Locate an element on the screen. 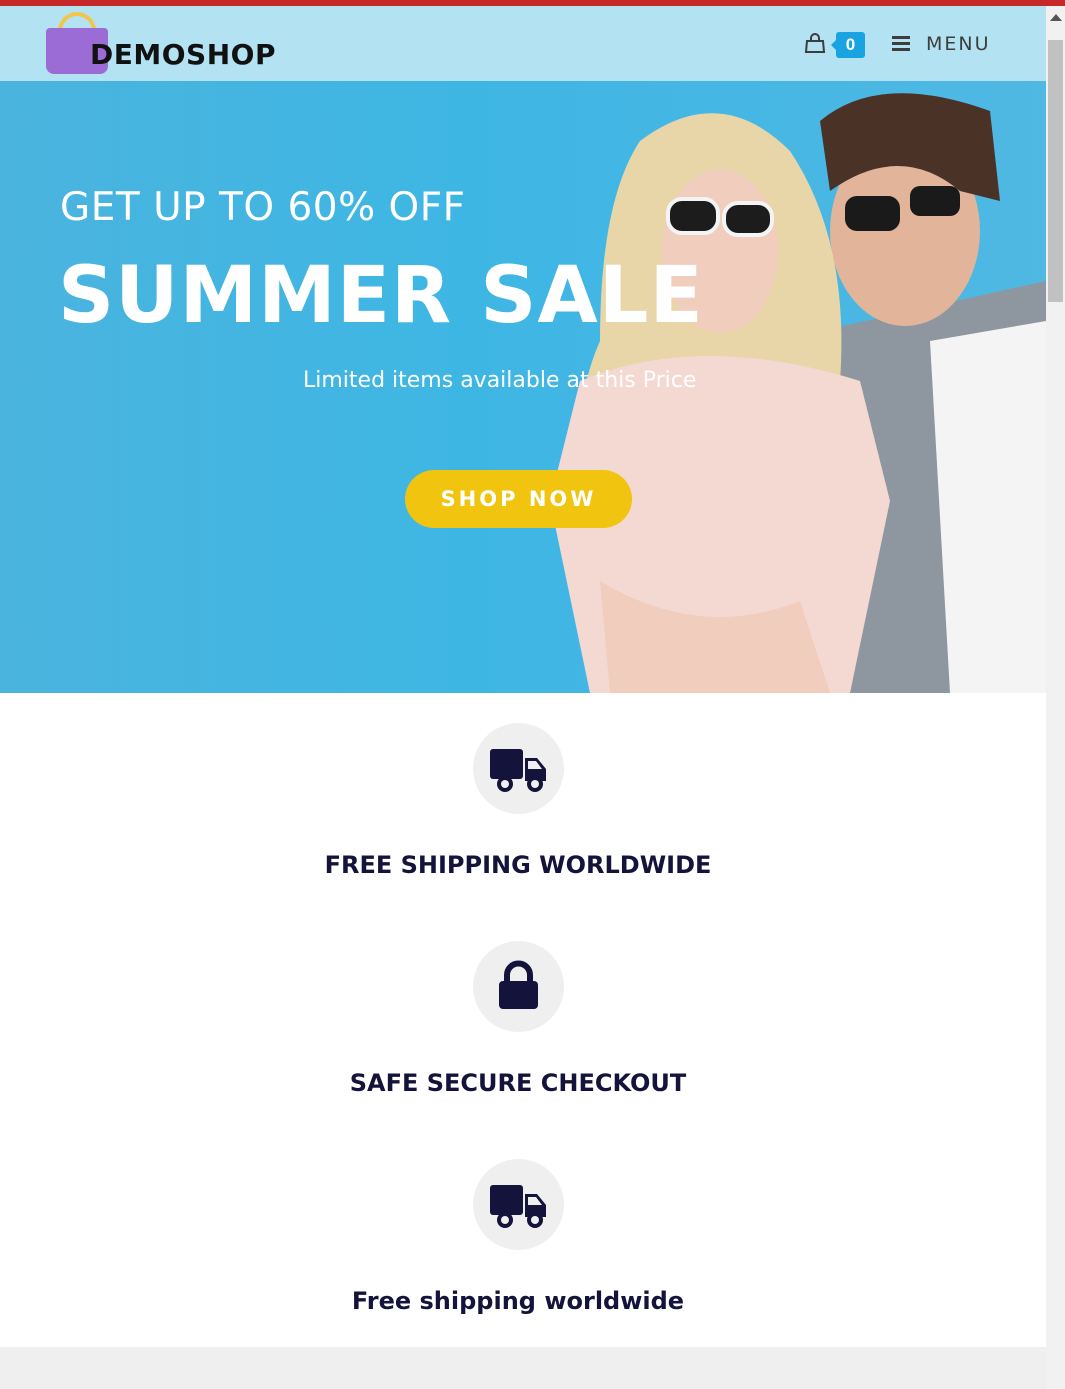 The width and height of the screenshot is (1065, 1389). site-header: DEMOSHOP 0 MENU is located at coordinates (523, 43).